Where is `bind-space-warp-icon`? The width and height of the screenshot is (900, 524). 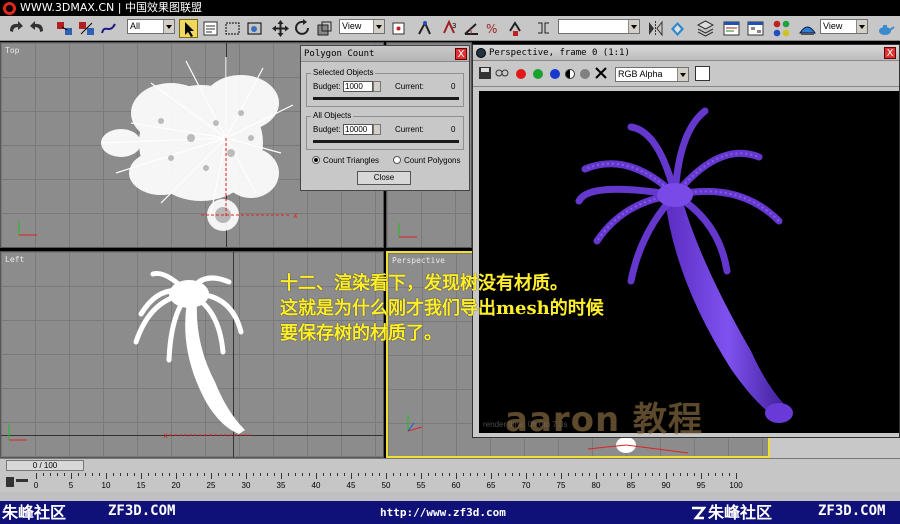 bind-space-warp-icon is located at coordinates (108, 28).